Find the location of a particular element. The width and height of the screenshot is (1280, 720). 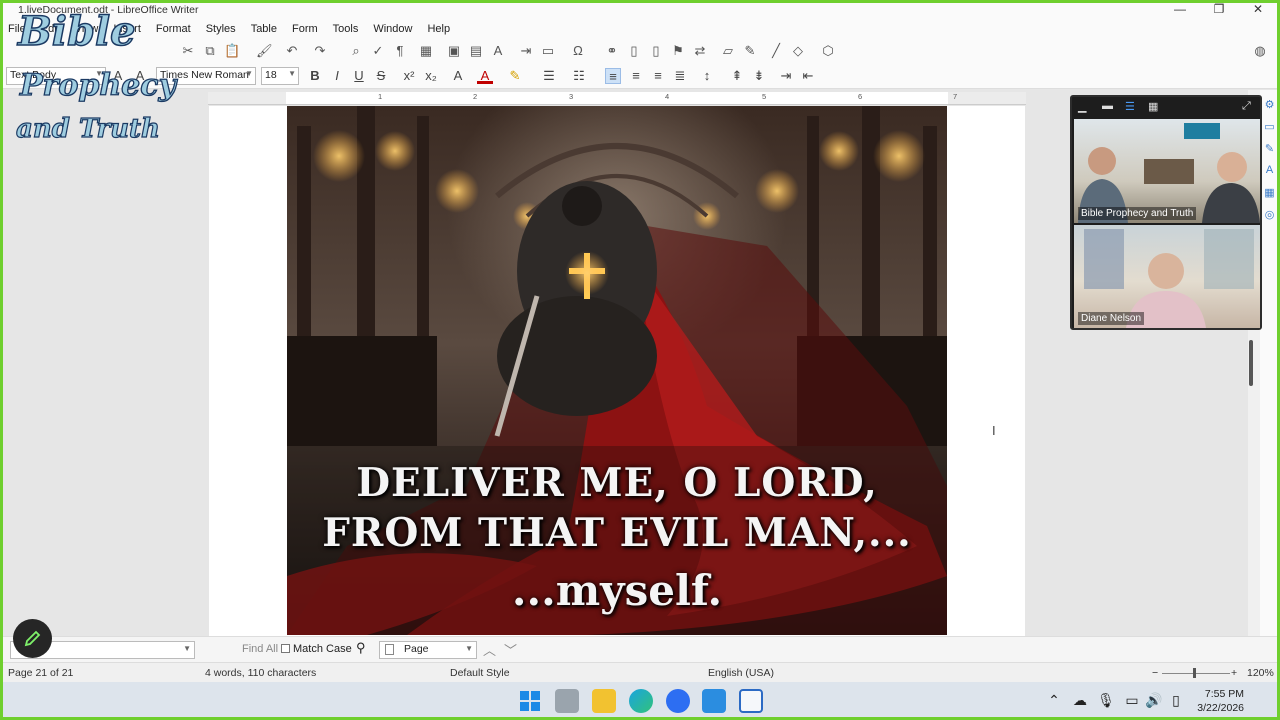

find-replace-icon: ⌕ is located at coordinates (356, 51).